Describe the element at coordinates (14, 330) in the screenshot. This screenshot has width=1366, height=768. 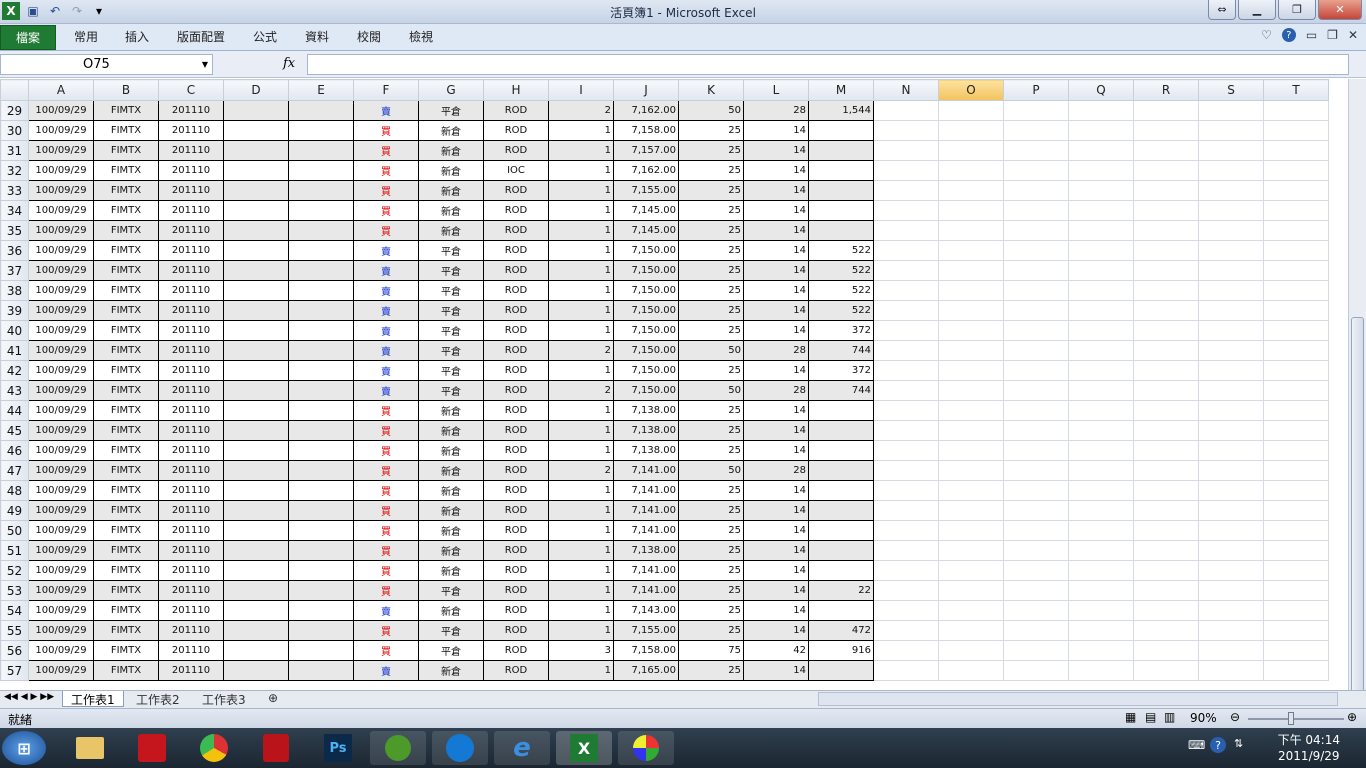
I see `row-header: 40` at that location.